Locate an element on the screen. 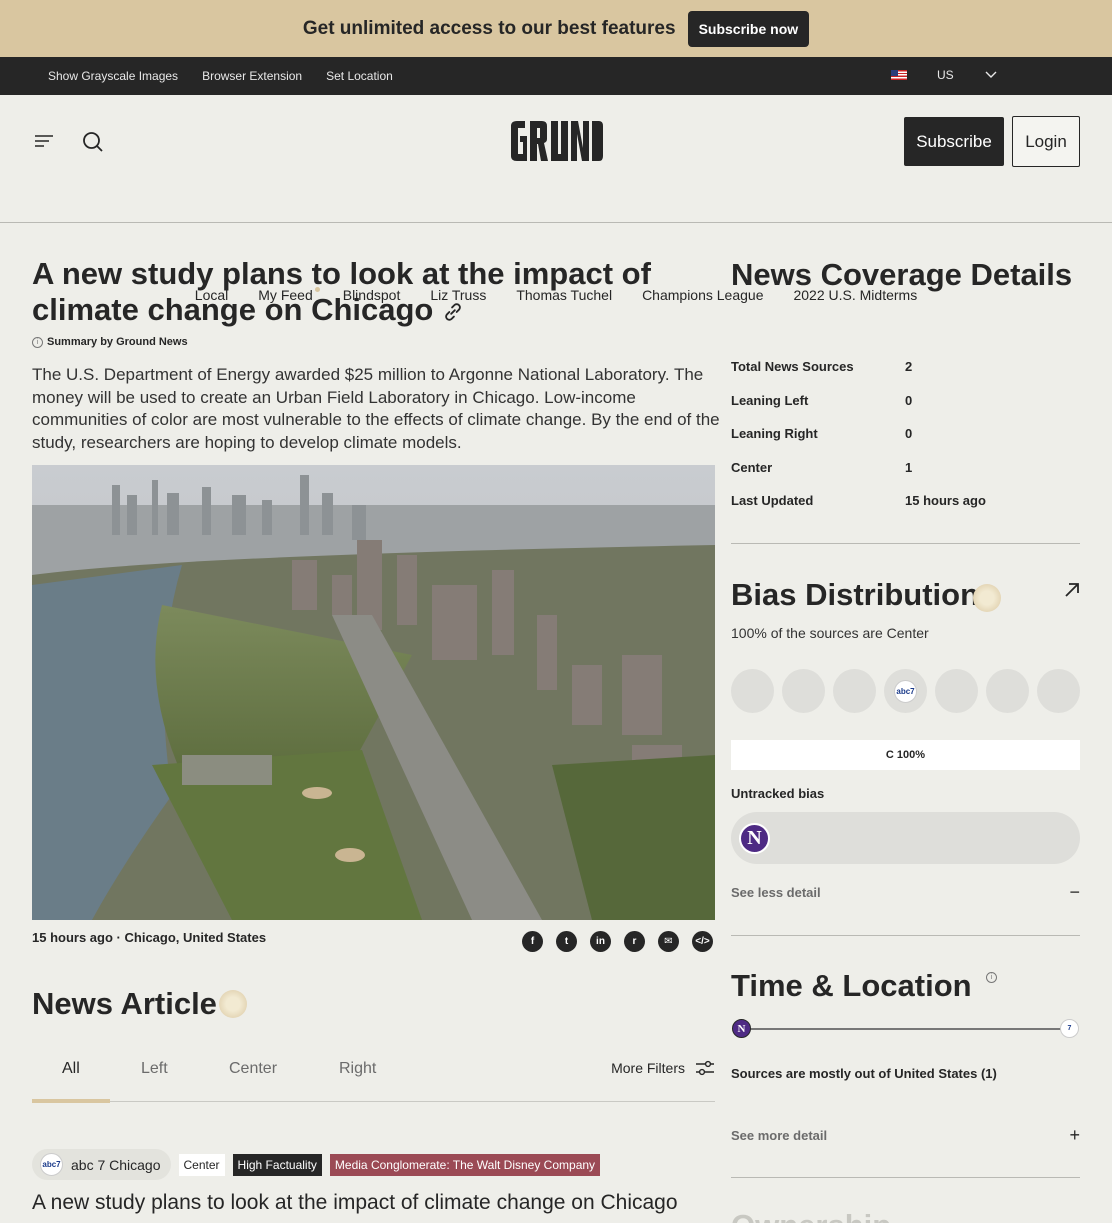 The width and height of the screenshot is (1112, 1223). time-location-title: Time & Location is located at coordinates (851, 985).